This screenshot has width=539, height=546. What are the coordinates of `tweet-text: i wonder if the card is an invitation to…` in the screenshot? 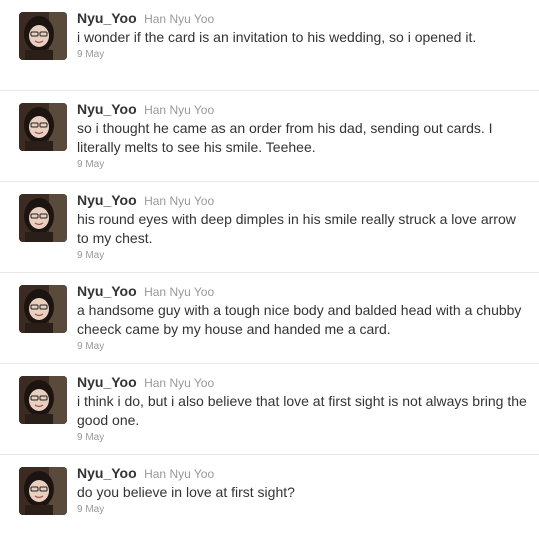 It's located at (277, 37).